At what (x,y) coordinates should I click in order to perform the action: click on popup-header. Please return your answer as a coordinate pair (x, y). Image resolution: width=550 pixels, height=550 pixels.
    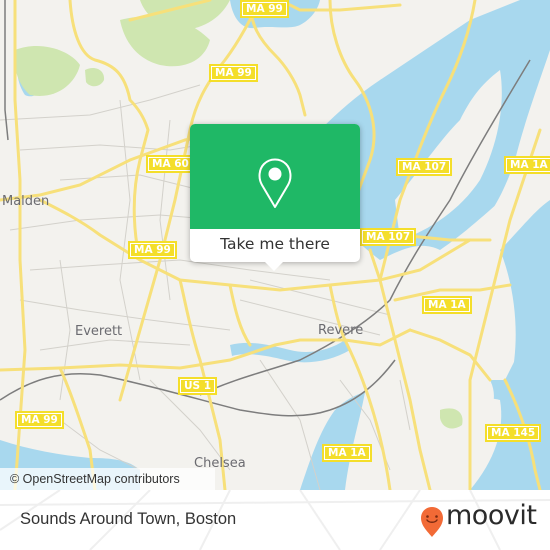
    Looking at the image, I should click on (275, 176).